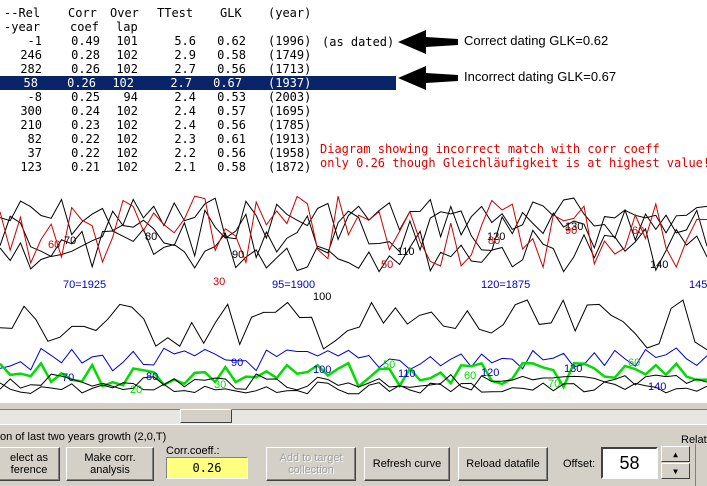 Image resolution: width=707 pixels, height=486 pixels. What do you see at coordinates (698, 285) in the screenshot?
I see `year-marker-label: 145` at bounding box center [698, 285].